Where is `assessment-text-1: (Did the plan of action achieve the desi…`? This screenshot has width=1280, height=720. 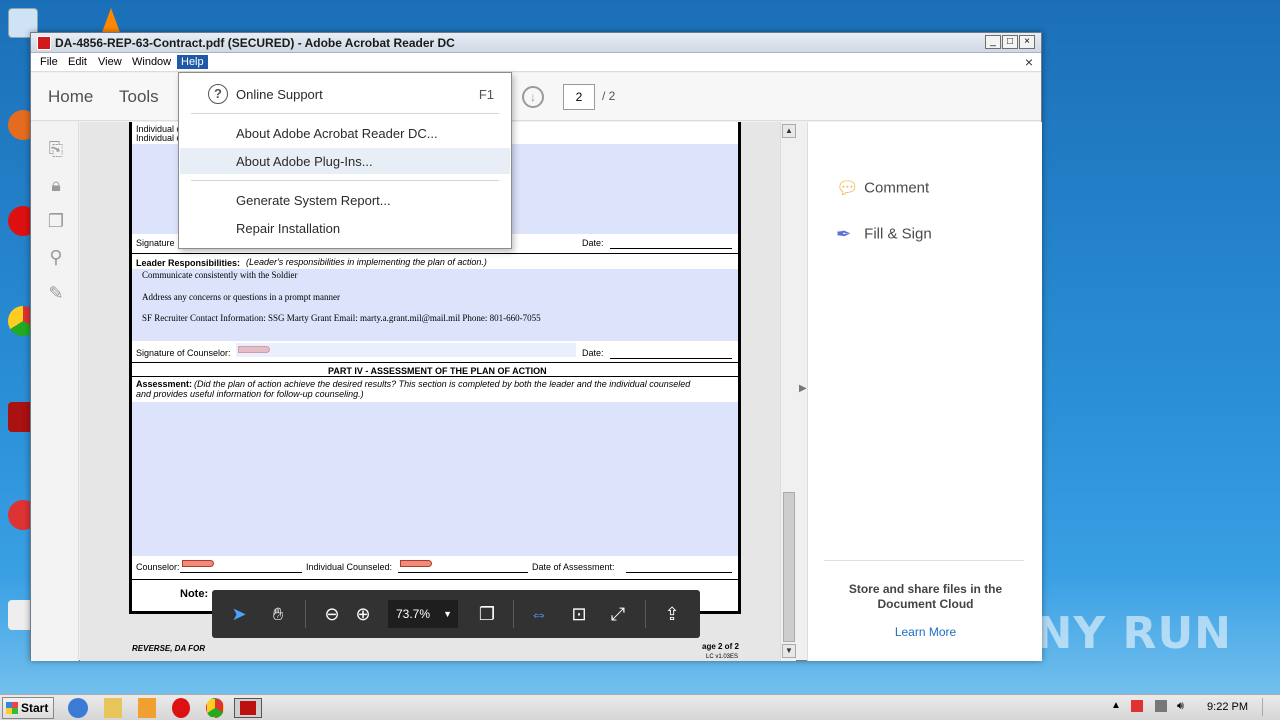 assessment-text-1: (Did the plan of action achieve the desi… is located at coordinates (442, 384).